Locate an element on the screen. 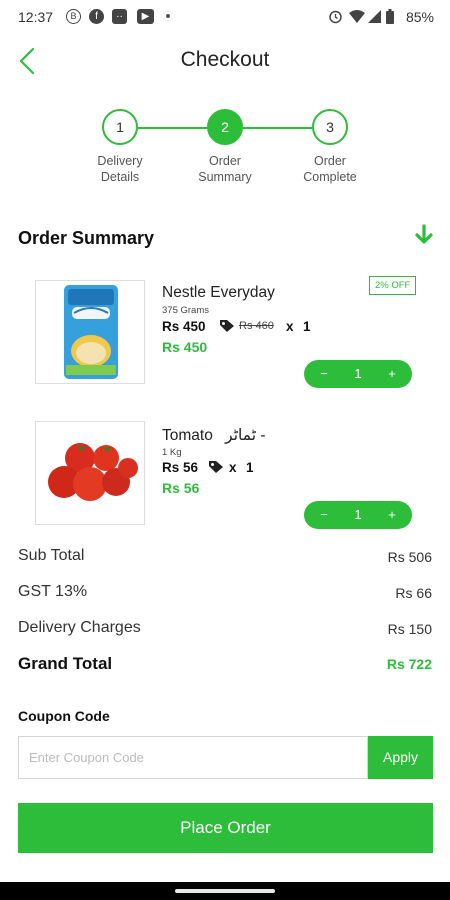  step-3-label-line1: Order is located at coordinates (330, 161).